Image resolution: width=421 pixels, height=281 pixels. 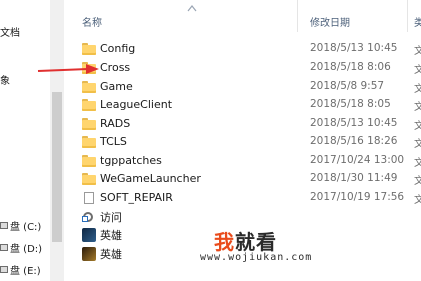 What do you see at coordinates (347, 86) in the screenshot?
I see `file-date: 2018/5/8 9:57` at bounding box center [347, 86].